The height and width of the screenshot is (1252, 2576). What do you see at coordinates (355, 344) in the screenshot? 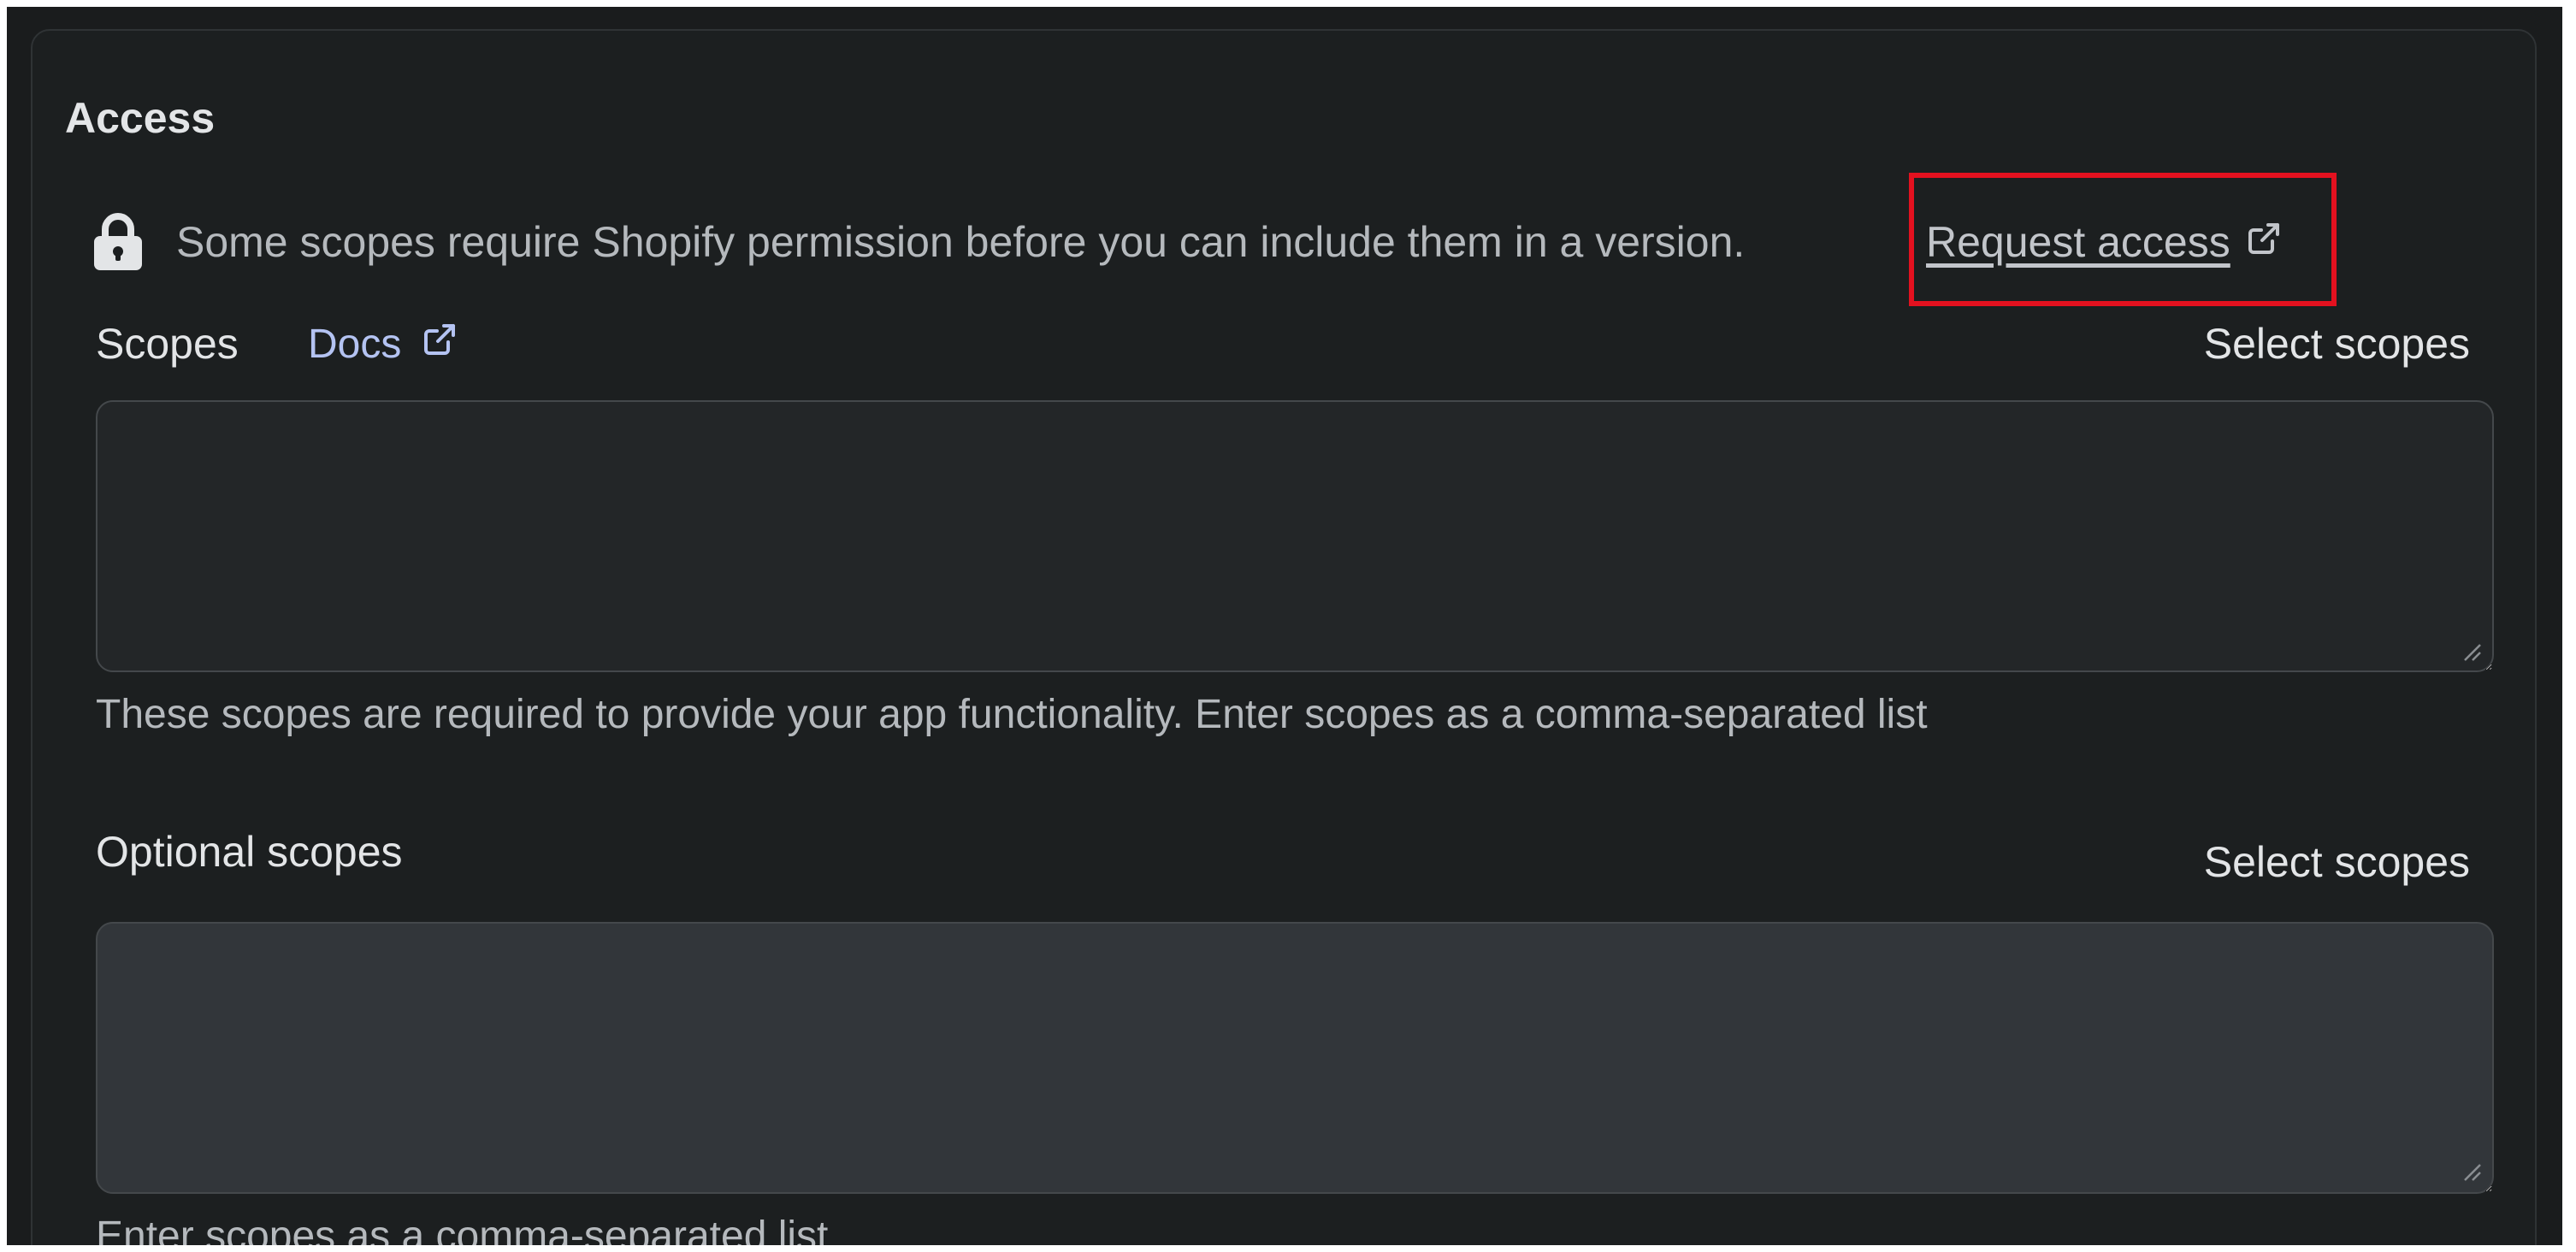
I see `docs-label: Docs` at bounding box center [355, 344].